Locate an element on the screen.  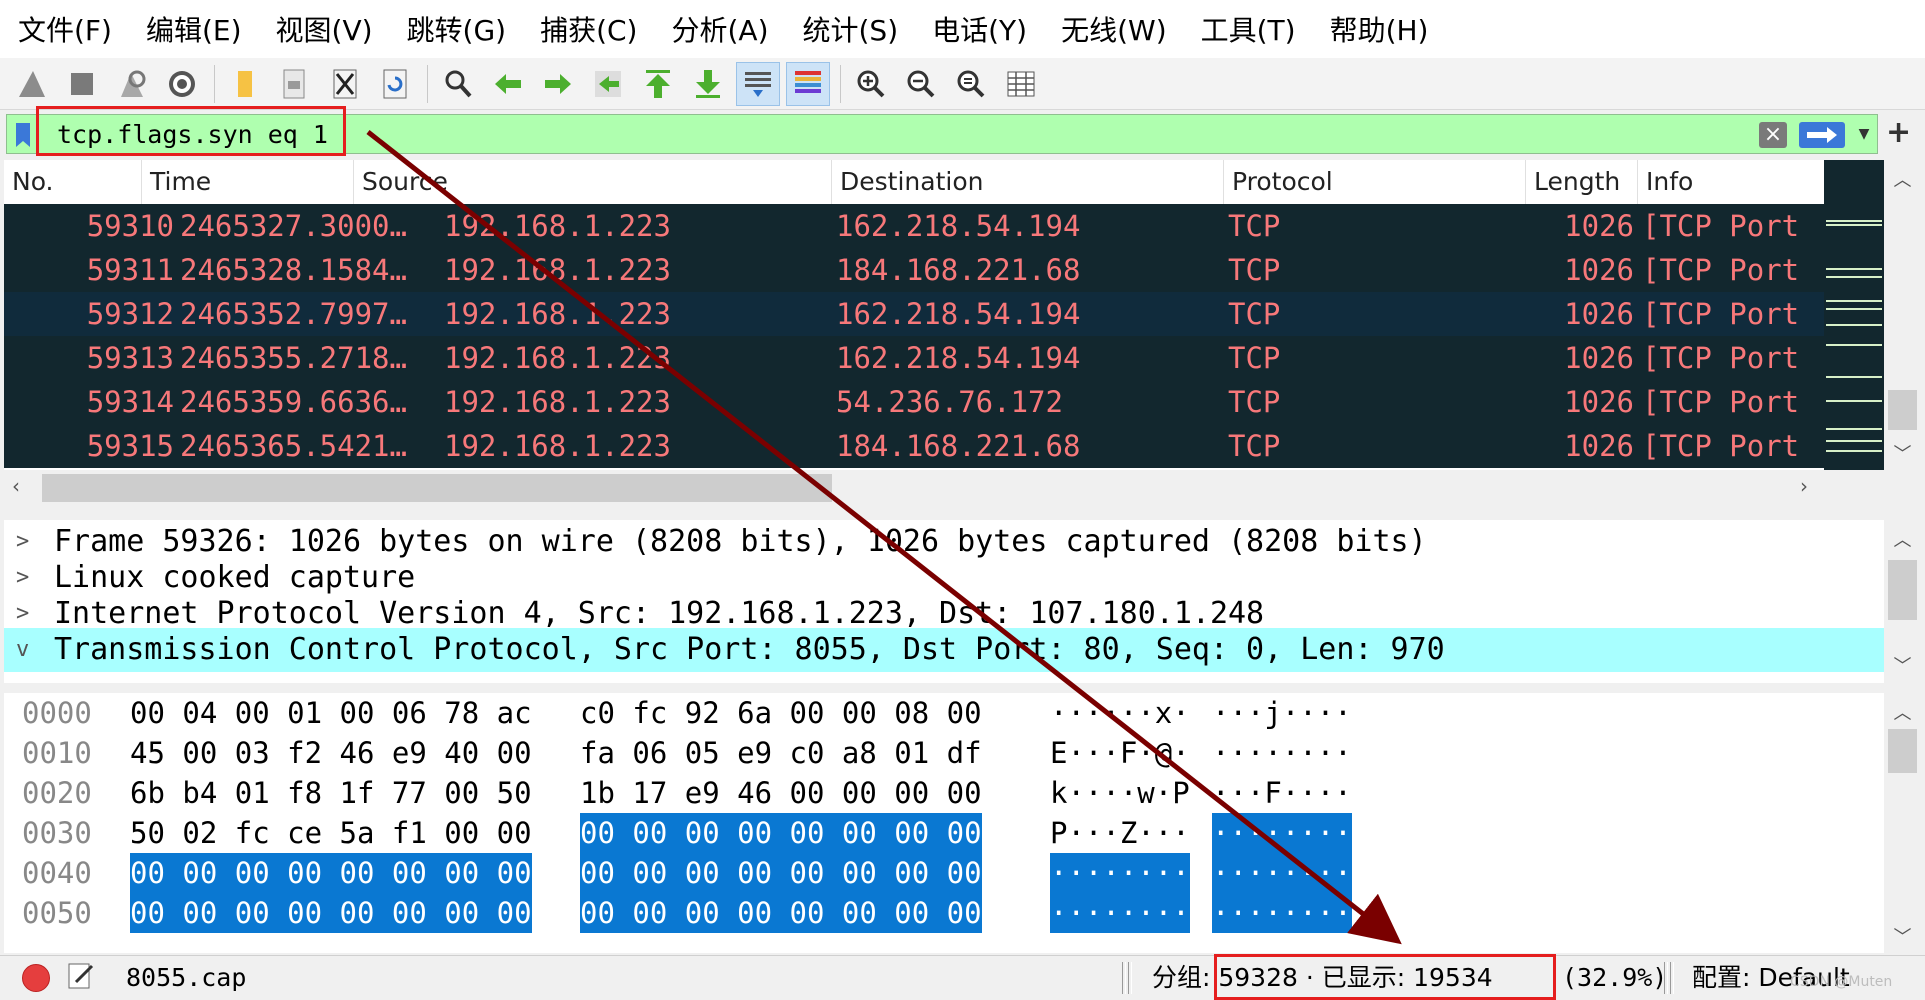
close-file-icon is located at coordinates (345, 84).